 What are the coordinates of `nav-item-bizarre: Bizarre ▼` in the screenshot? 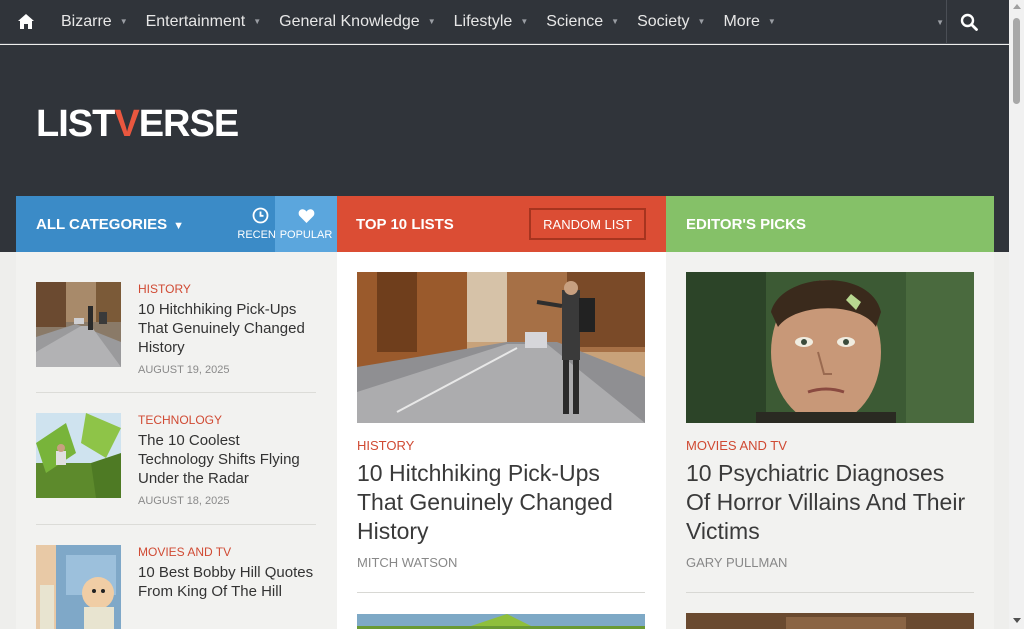 It's located at (94, 22).